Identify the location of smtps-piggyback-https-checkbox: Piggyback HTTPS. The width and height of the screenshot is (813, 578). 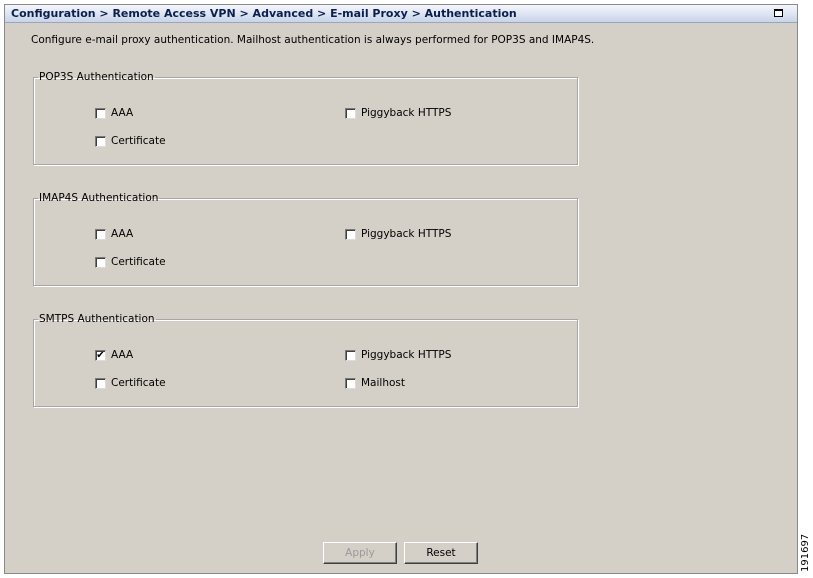
(398, 355).